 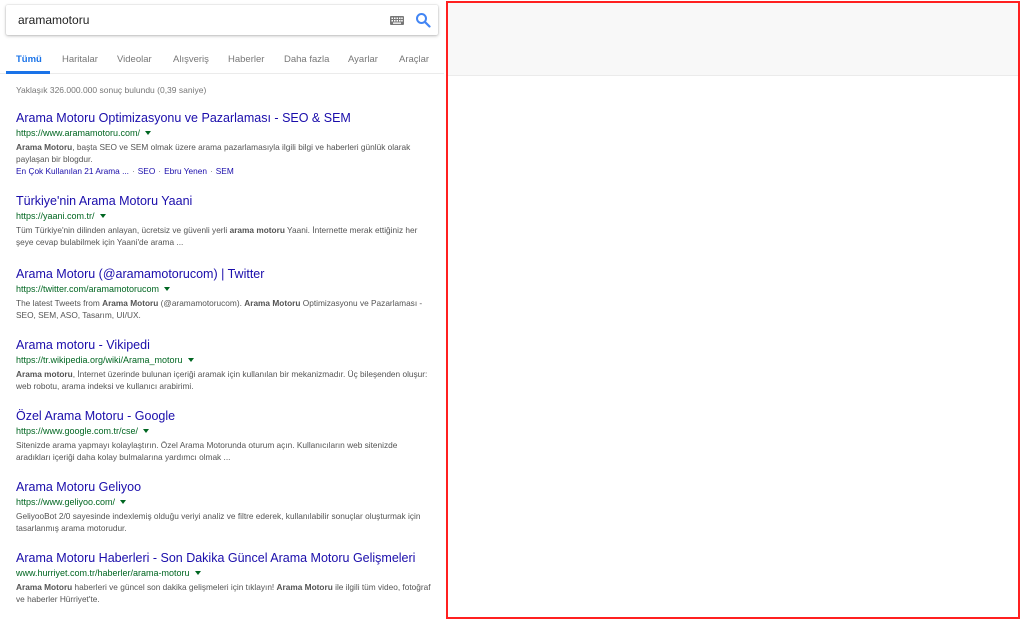 I want to click on result-title-link: Arama Motoru (@aramamotorucom) | Twitter, so click(x=223, y=274).